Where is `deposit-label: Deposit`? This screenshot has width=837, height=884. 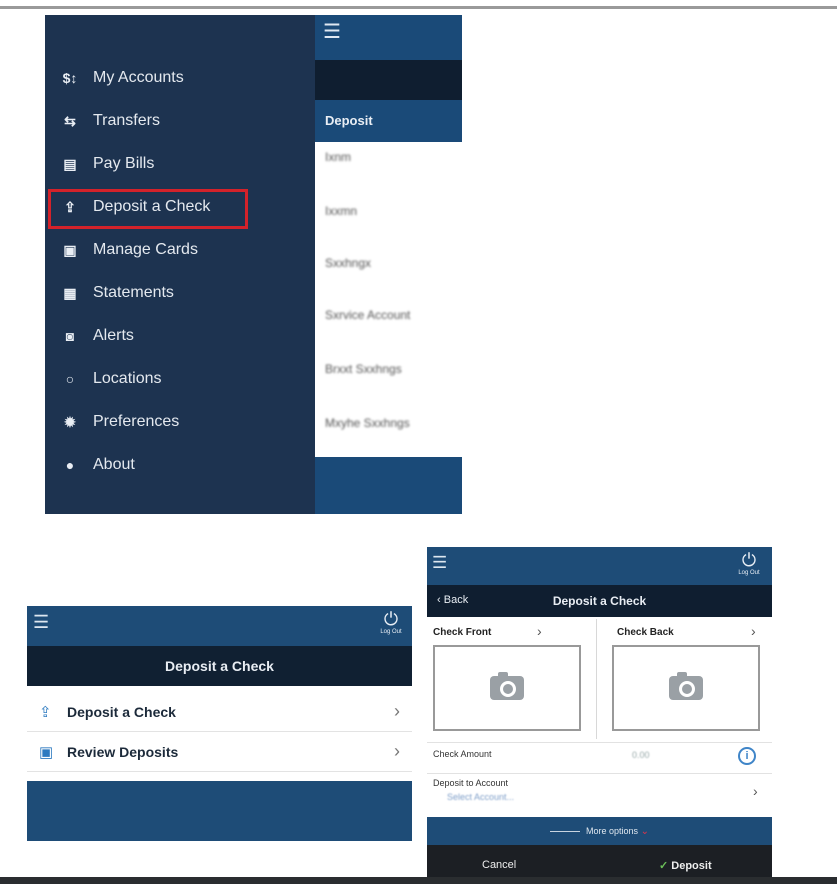 deposit-label: Deposit is located at coordinates (691, 866).